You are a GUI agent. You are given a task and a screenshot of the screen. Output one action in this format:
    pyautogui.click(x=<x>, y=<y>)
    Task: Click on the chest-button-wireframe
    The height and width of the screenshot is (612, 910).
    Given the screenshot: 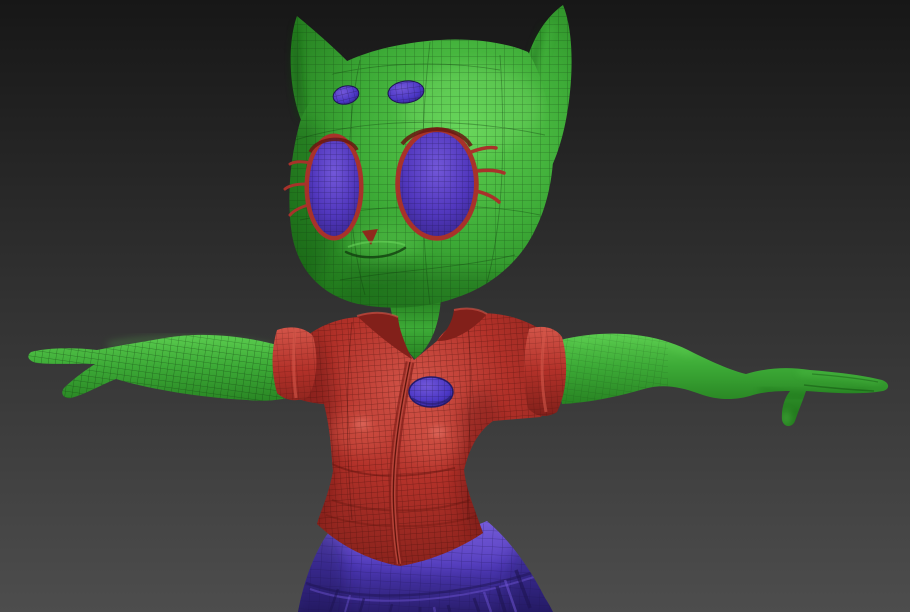 What is the action you would take?
    pyautogui.click(x=431, y=392)
    